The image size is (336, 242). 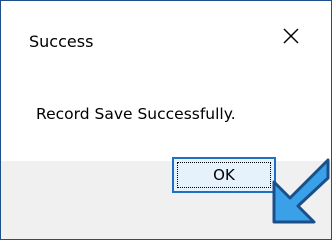 I want to click on dialog-message: Record Save Successfully., so click(x=136, y=114).